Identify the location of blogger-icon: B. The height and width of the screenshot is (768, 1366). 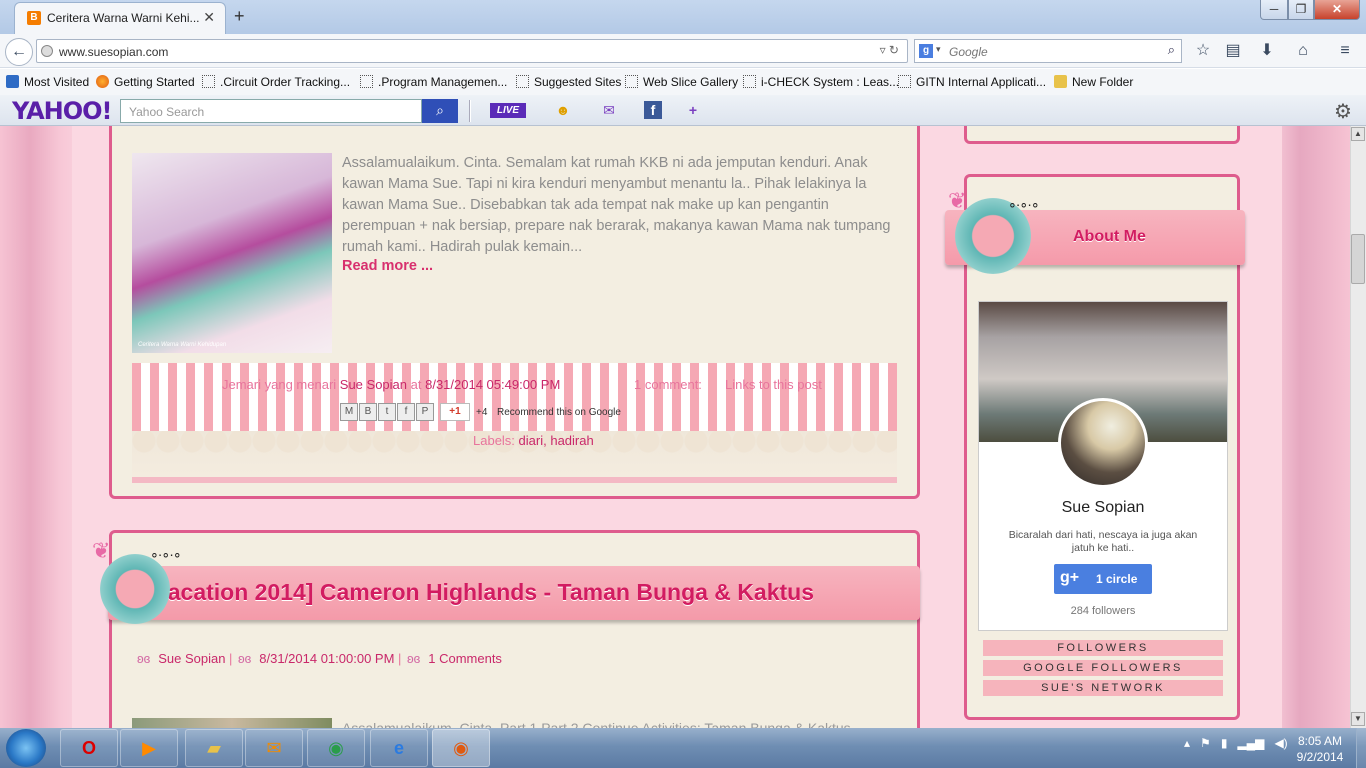
(34, 18).